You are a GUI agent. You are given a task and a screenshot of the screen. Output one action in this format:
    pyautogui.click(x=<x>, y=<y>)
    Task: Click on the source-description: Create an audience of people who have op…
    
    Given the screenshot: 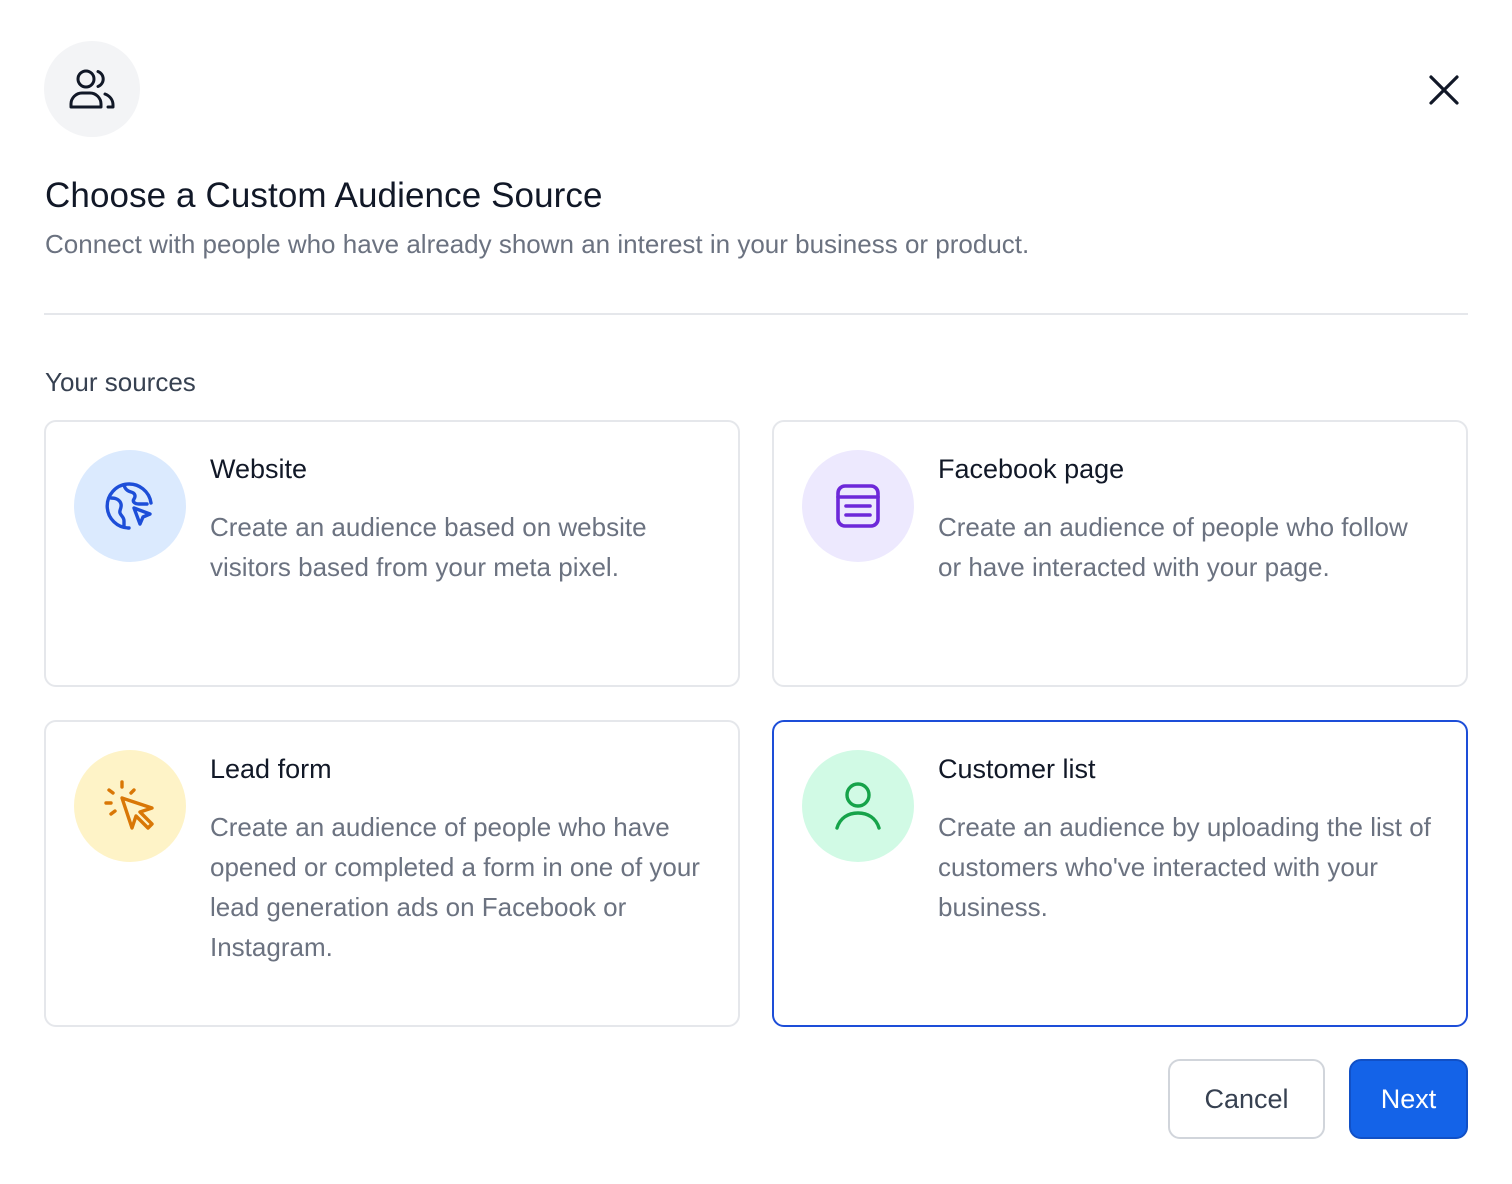 What is the action you would take?
    pyautogui.click(x=455, y=887)
    